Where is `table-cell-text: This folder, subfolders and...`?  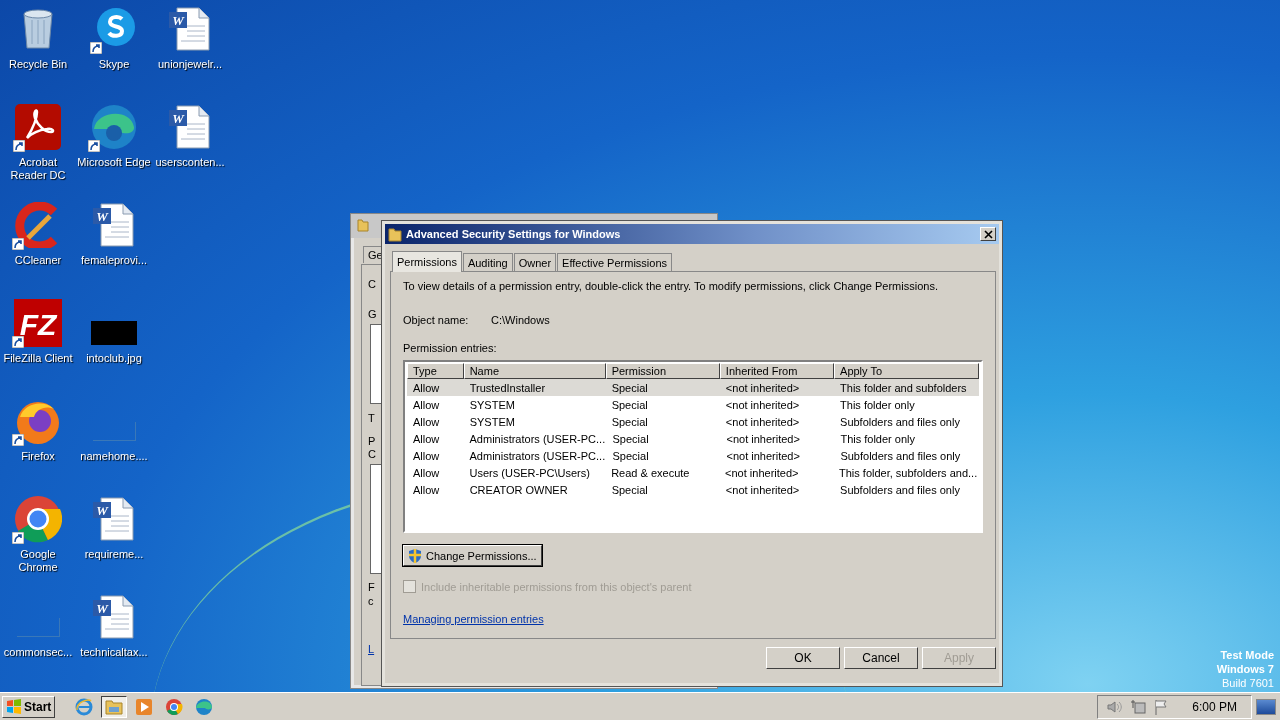 table-cell-text: This folder, subfolders and... is located at coordinates (908, 472).